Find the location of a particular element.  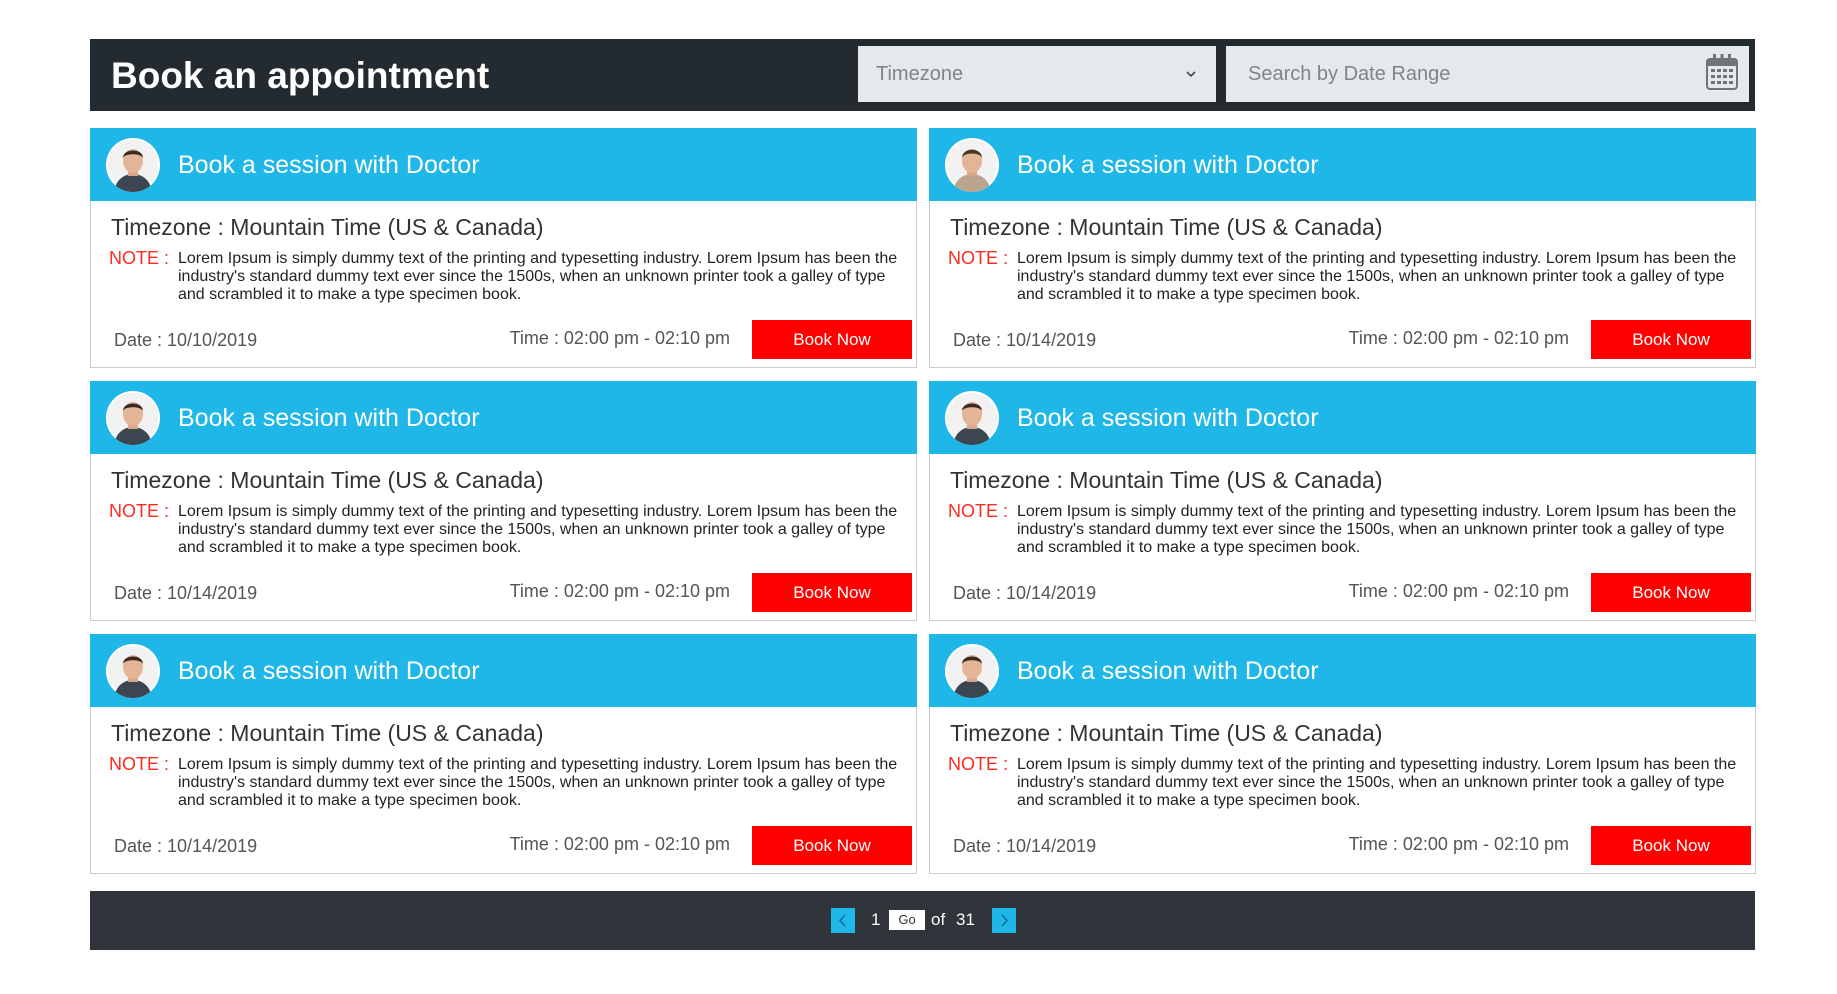

total-pages: 31 is located at coordinates (965, 919).